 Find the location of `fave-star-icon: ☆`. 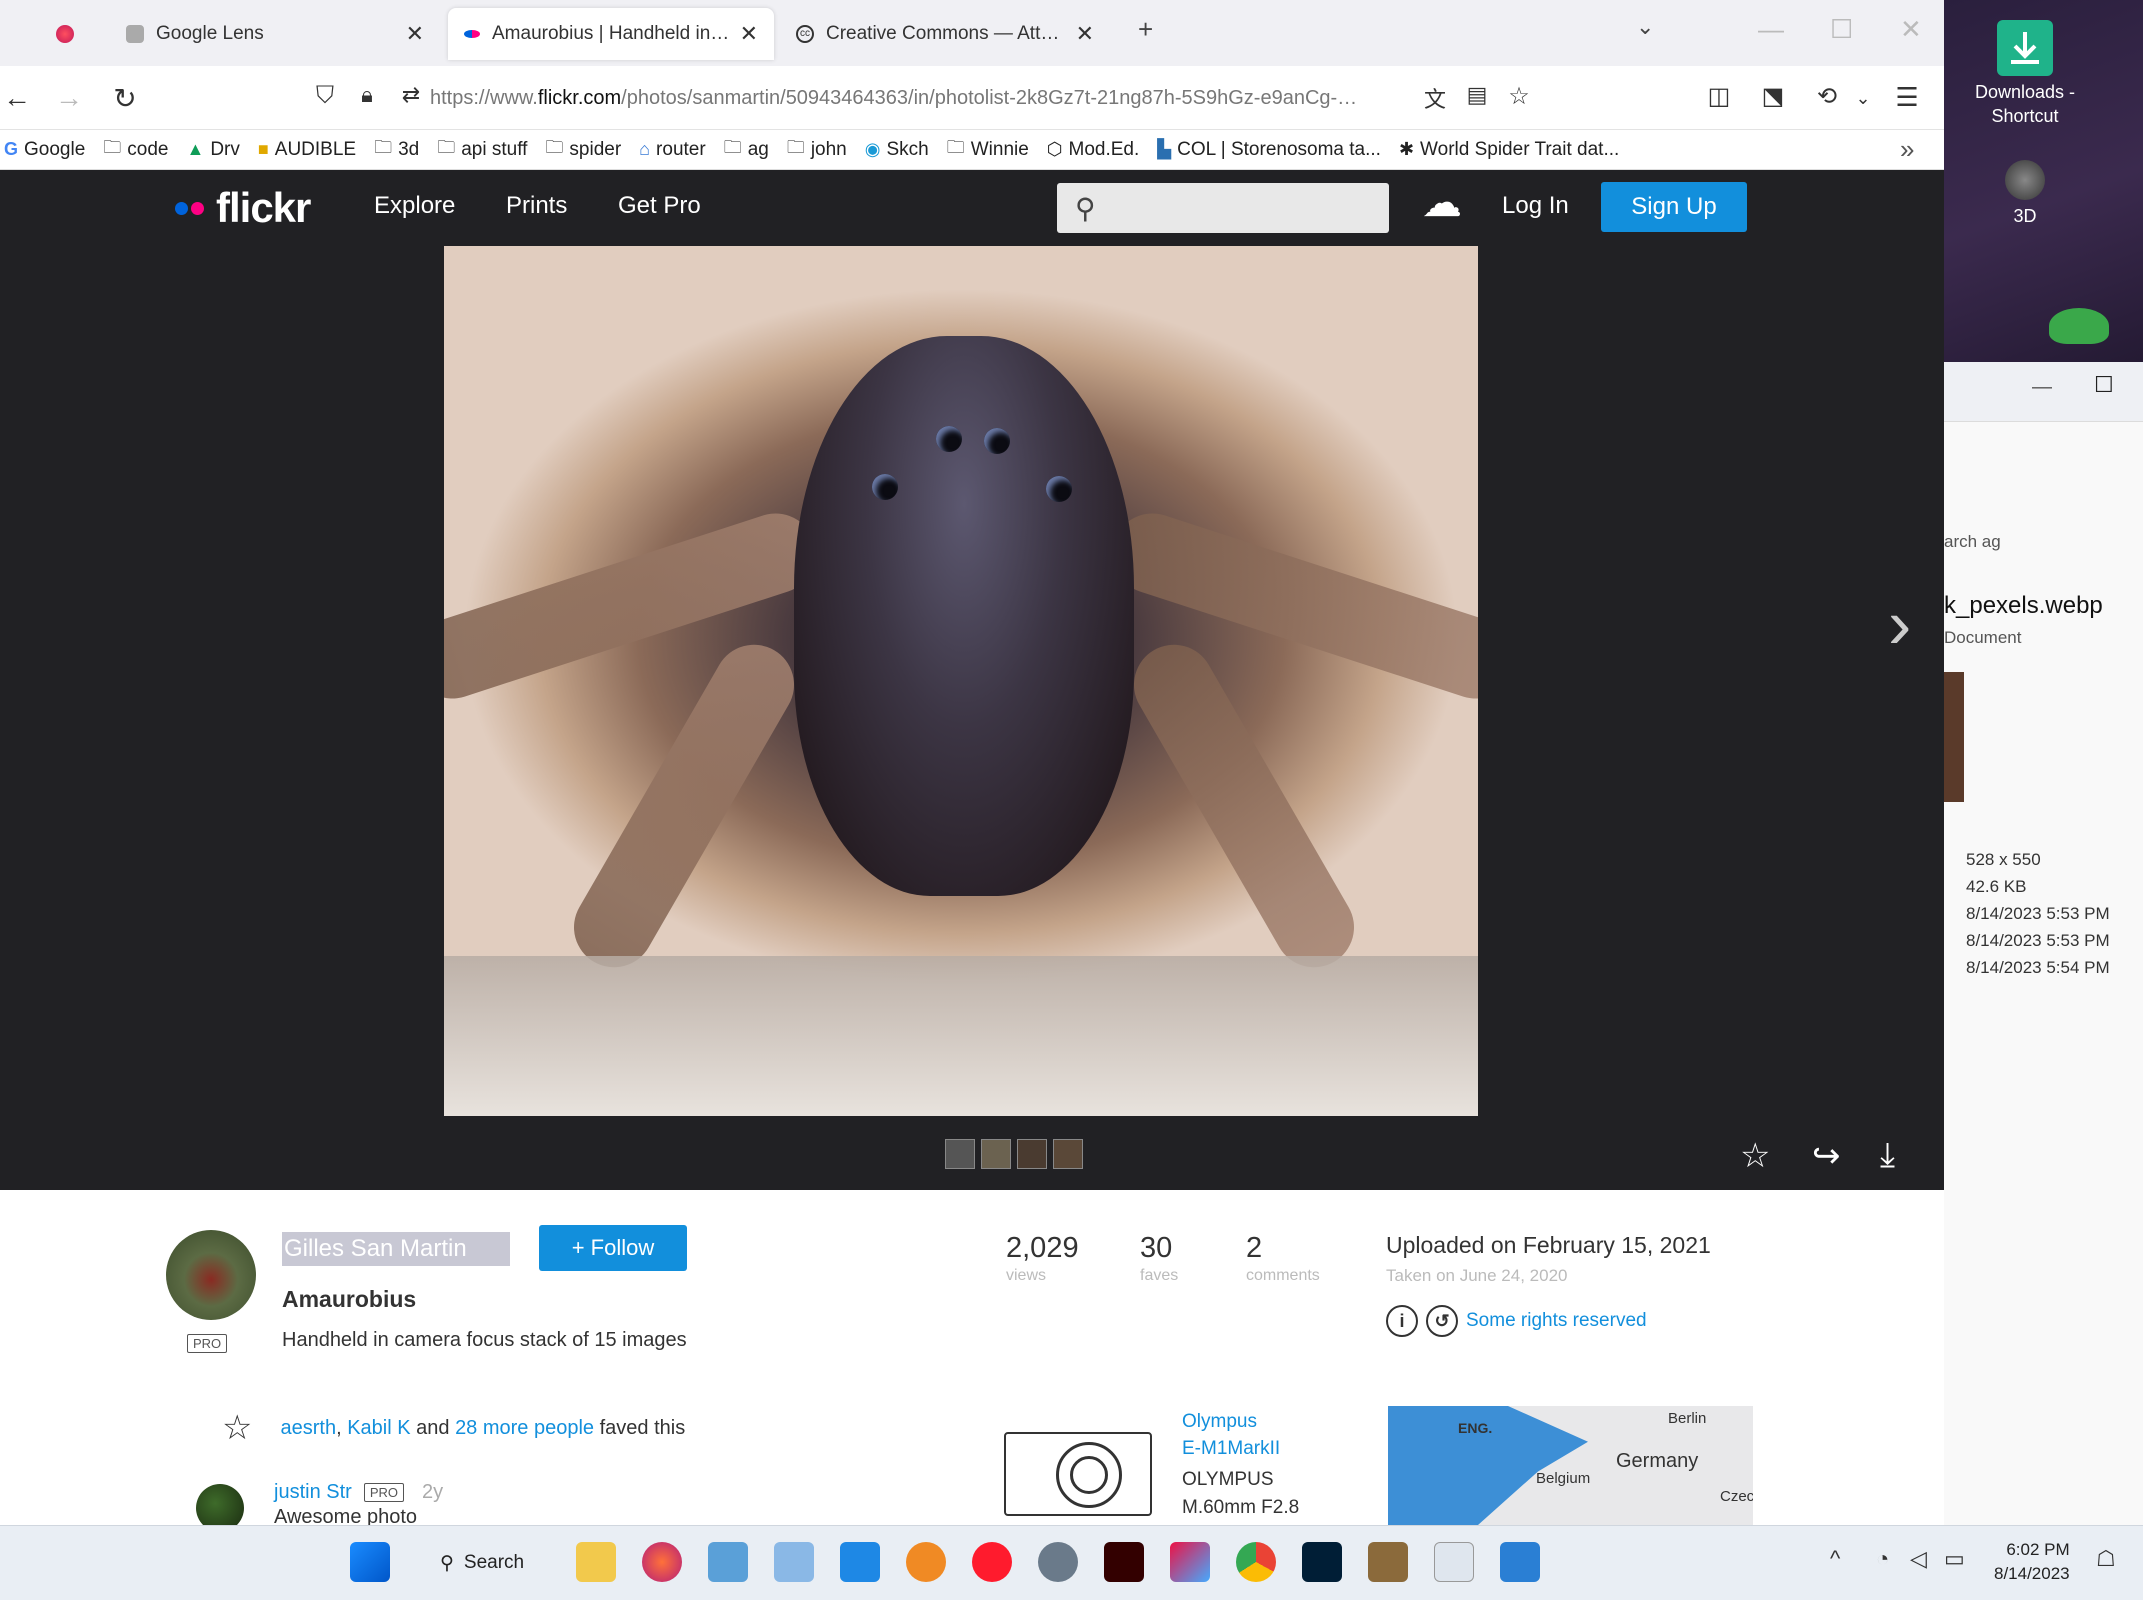

fave-star-icon: ☆ is located at coordinates (1755, 1156).